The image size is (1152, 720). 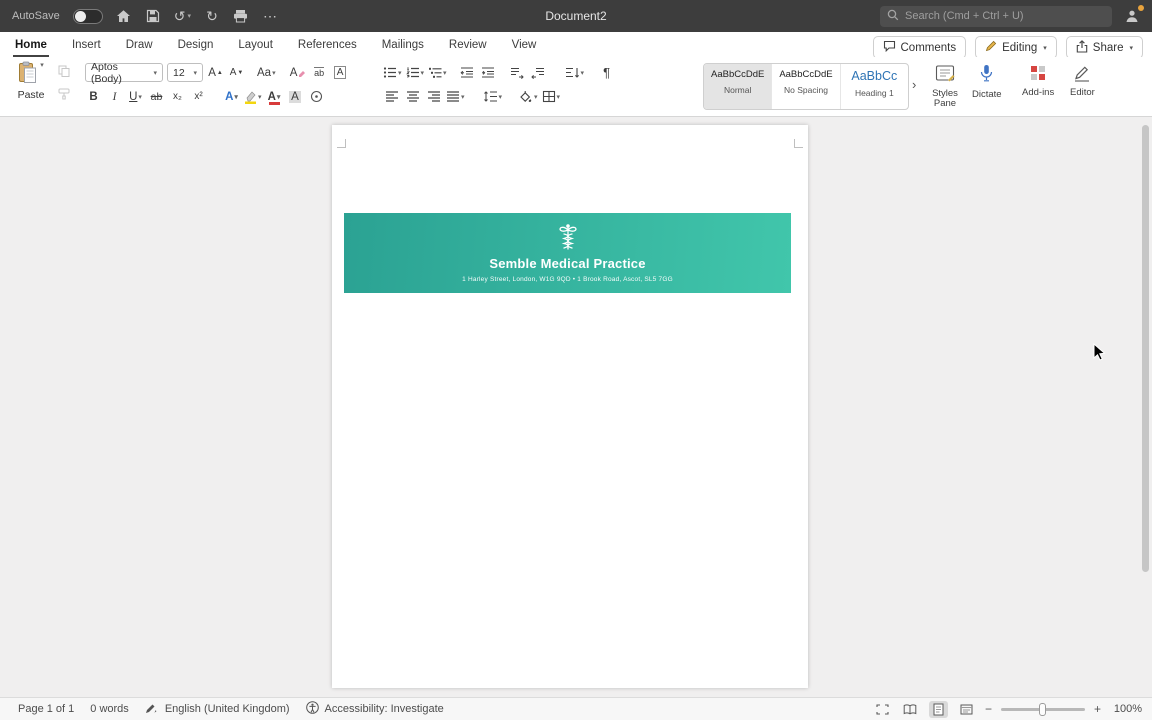 I want to click on character-border-button: A, so click(x=340, y=72).